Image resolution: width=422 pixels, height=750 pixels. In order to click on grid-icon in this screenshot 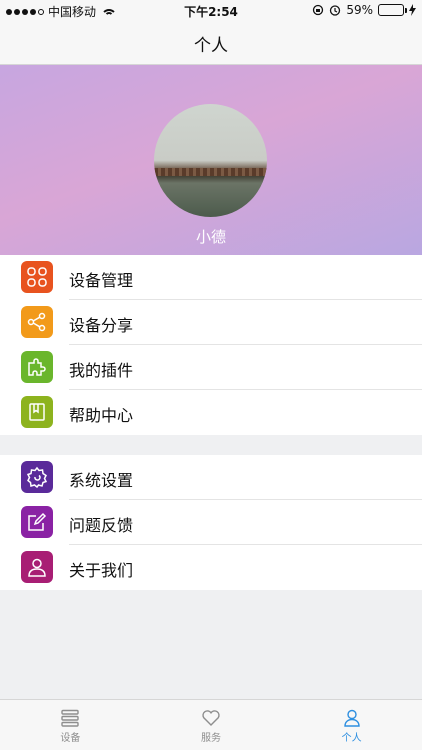, I will do `click(37, 277)`.